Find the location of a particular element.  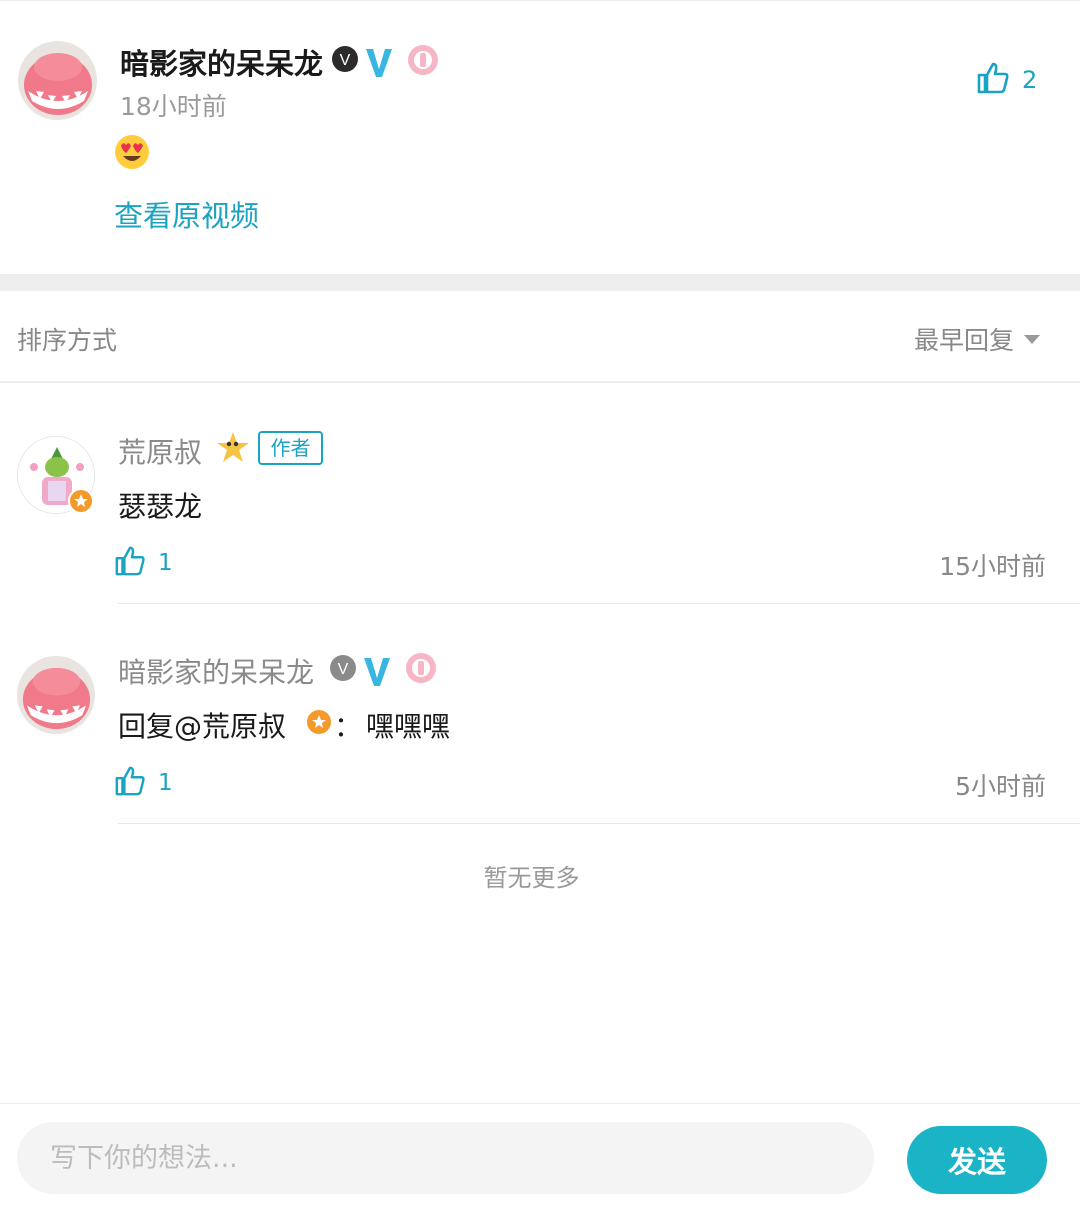

like-count: 2 is located at coordinates (1030, 80).